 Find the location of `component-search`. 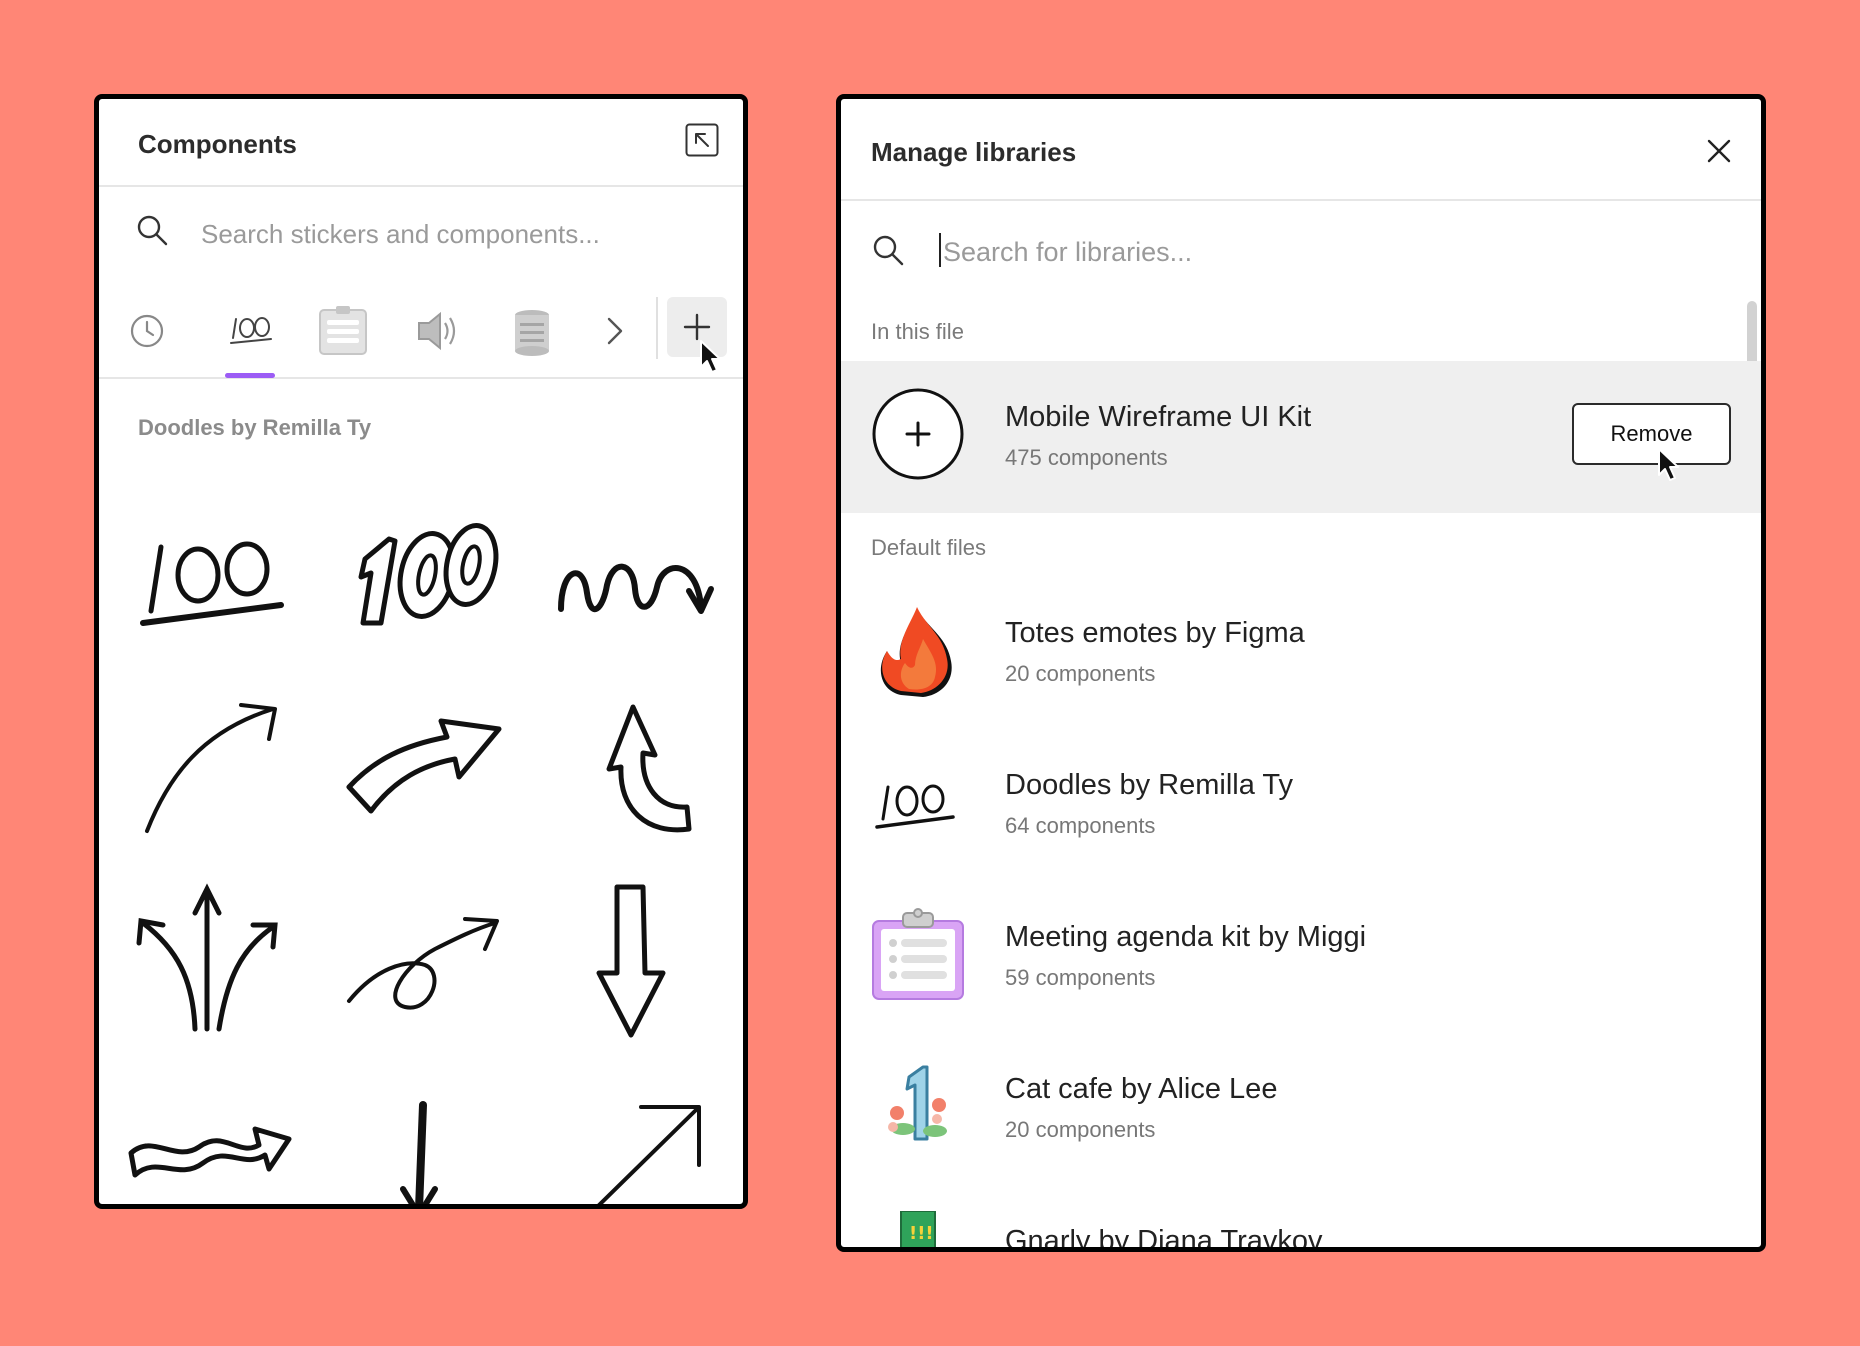

component-search is located at coordinates (421, 233).